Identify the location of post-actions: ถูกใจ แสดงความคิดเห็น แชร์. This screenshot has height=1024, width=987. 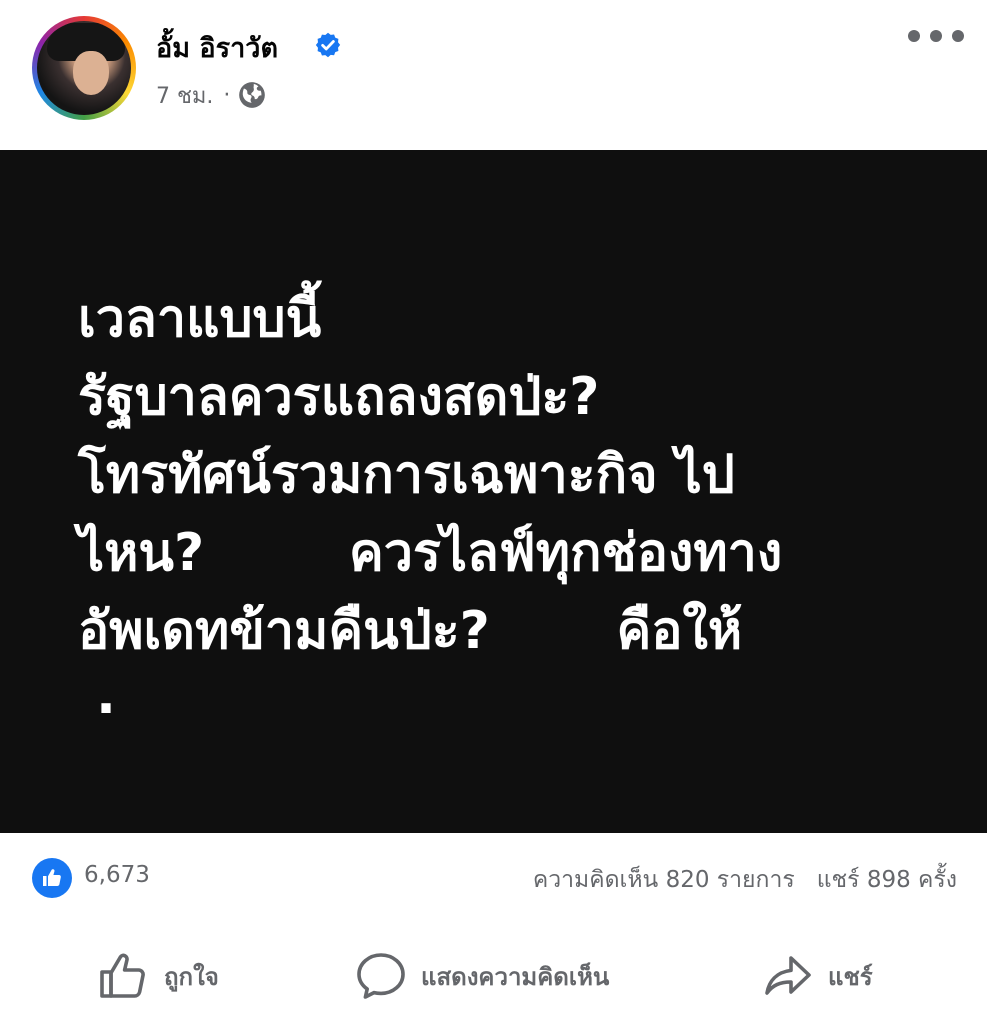
(493, 976).